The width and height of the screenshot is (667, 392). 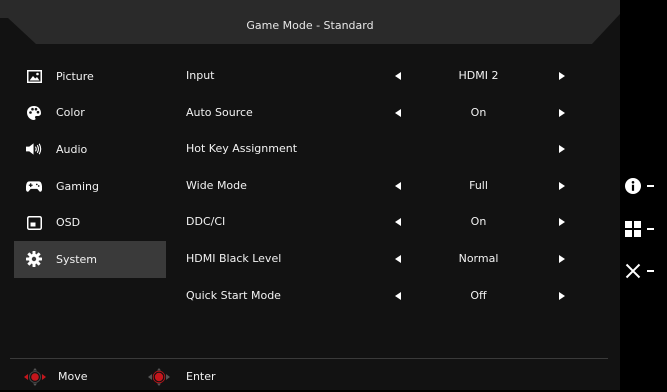 I want to click on footer-divider, so click(x=309, y=358).